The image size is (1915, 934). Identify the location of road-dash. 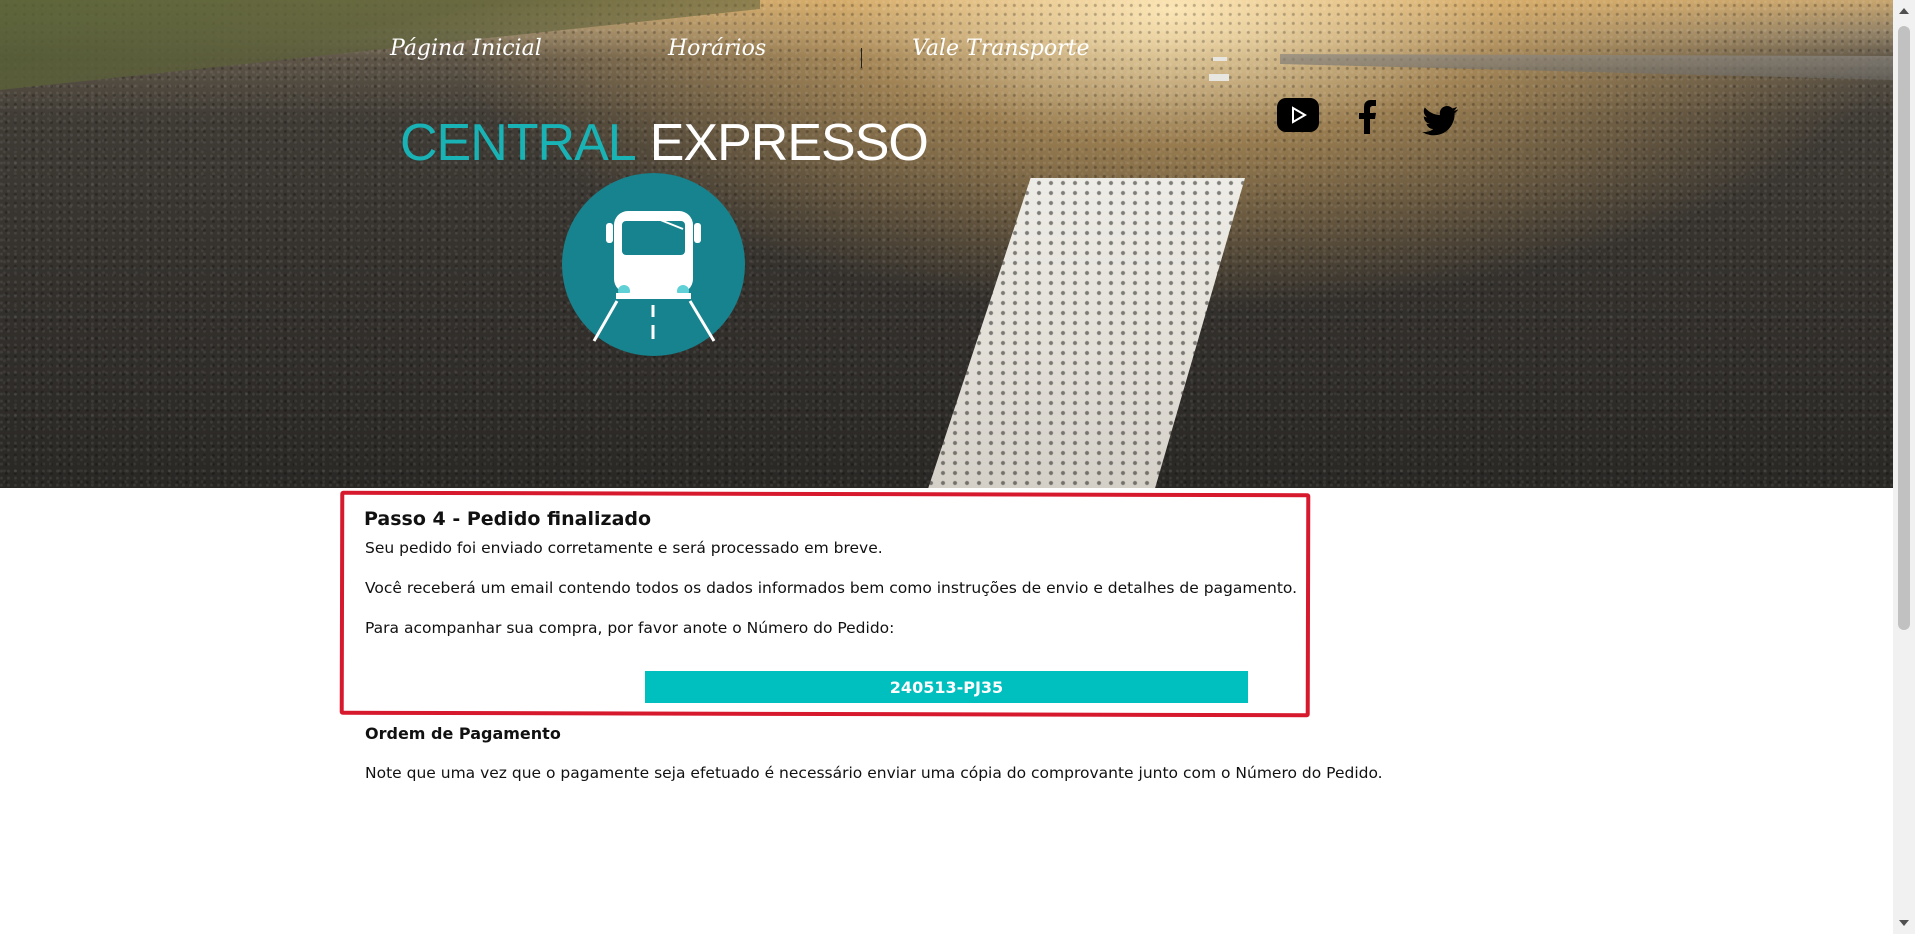
(1219, 77).